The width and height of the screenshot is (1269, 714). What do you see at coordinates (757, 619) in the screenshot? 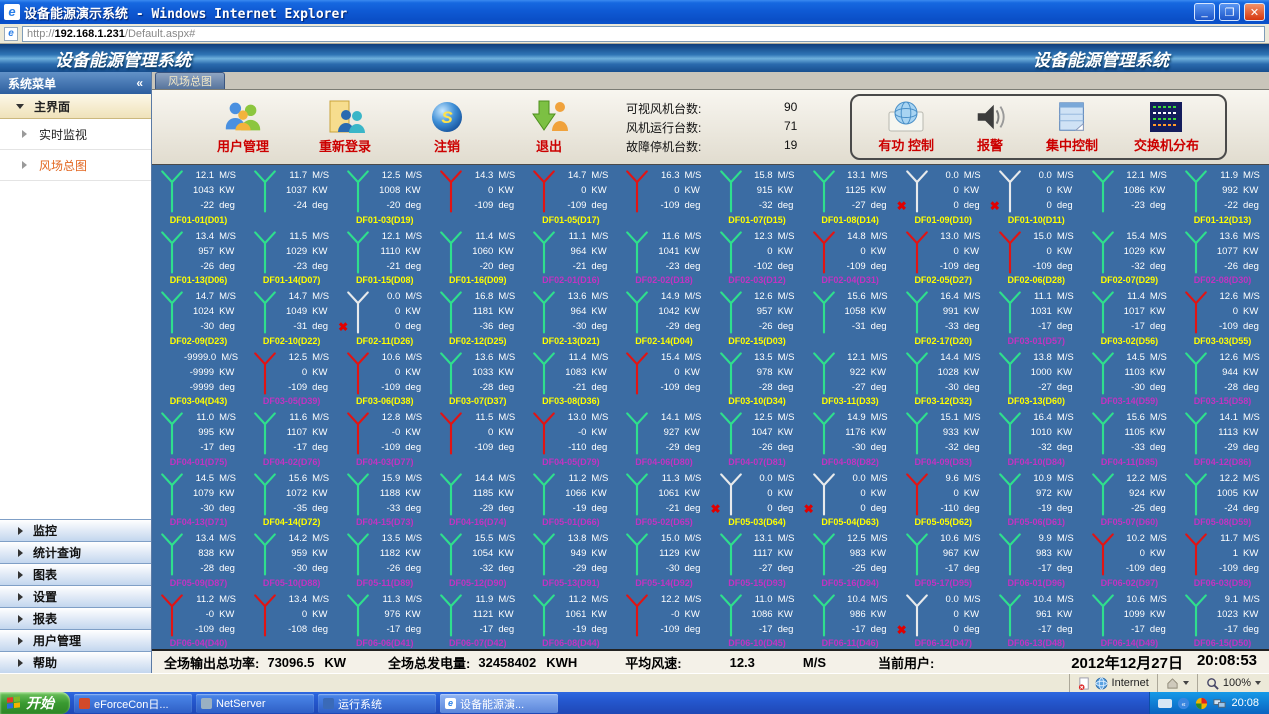
I see `turbine-cell: ✖ 11.0M/S 1086KW -17deg DF06-10(D45)` at bounding box center [757, 619].